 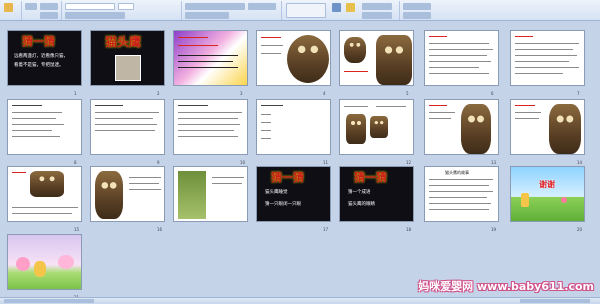 I want to click on slide-number: 8, so click(x=75, y=162).